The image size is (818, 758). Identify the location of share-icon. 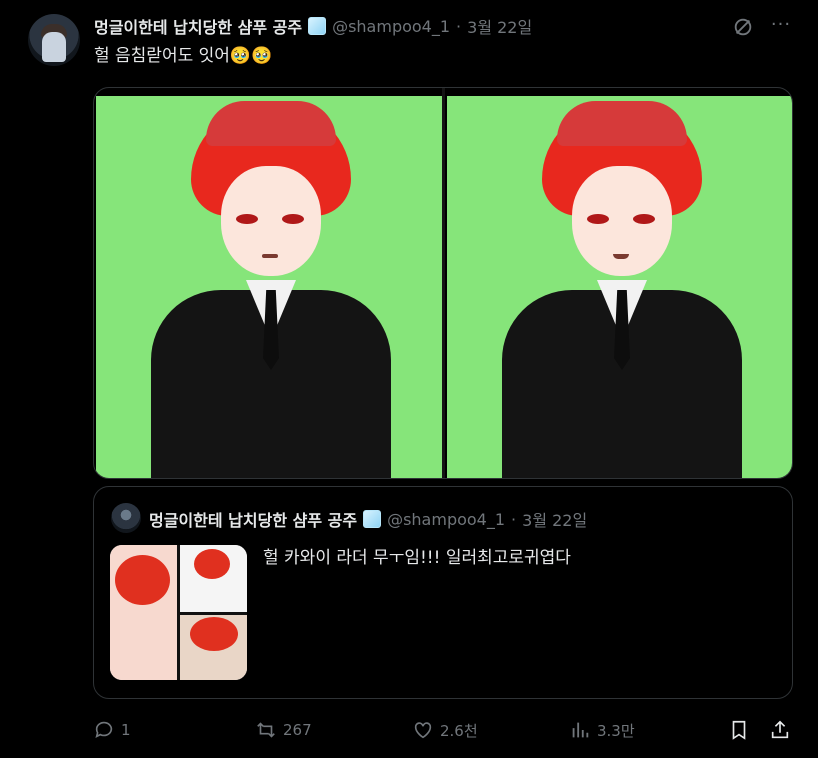
(780, 729).